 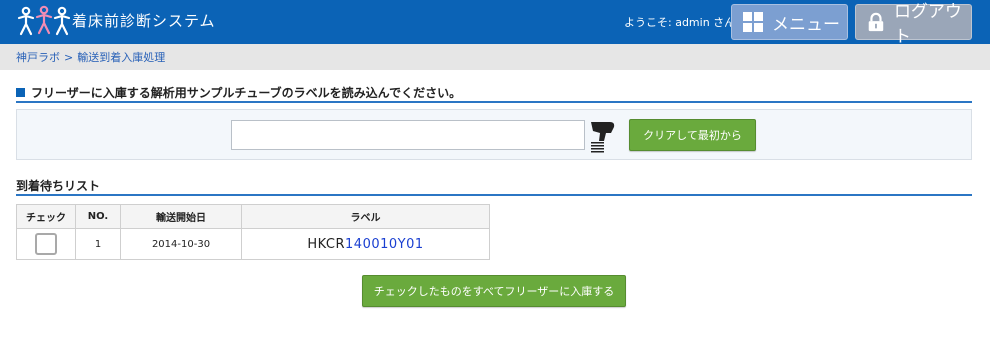 I want to click on menu-button: メニュー, so click(x=789, y=22).